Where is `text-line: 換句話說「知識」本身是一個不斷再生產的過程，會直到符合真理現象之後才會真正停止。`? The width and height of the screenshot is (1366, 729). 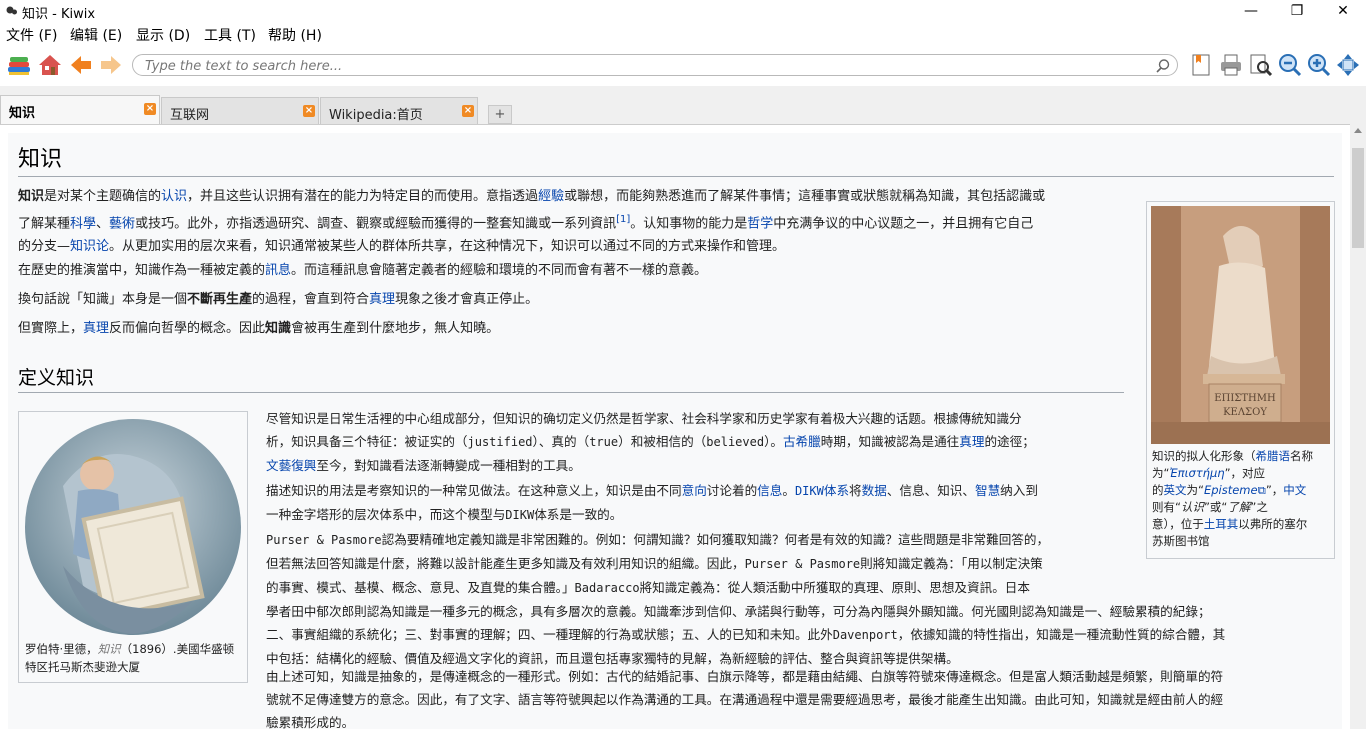
text-line: 換句話說「知識」本身是一個不斷再生產的過程，會直到符合真理現象之後才會真正停止。 is located at coordinates (578, 299).